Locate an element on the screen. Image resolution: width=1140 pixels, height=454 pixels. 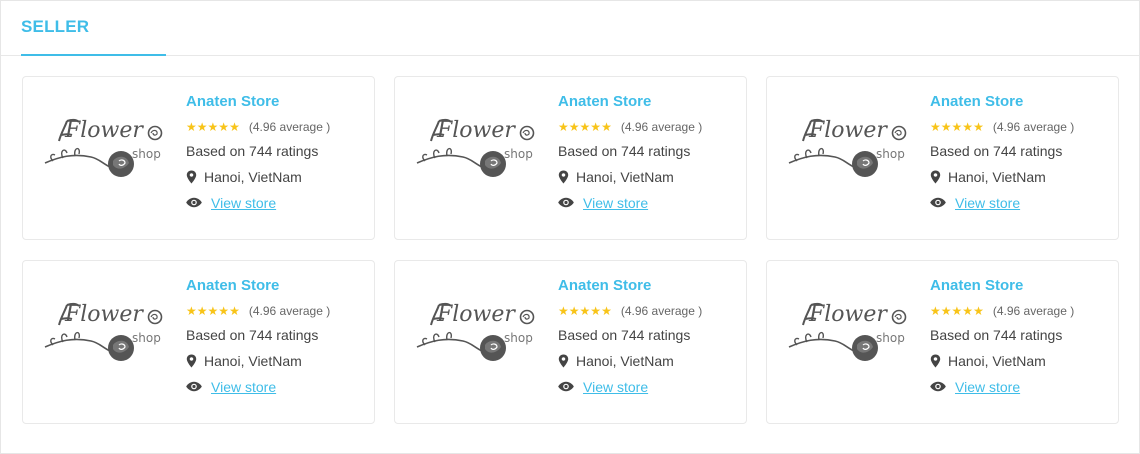
store-location: Hanoi, VietNam is located at coordinates (253, 177).